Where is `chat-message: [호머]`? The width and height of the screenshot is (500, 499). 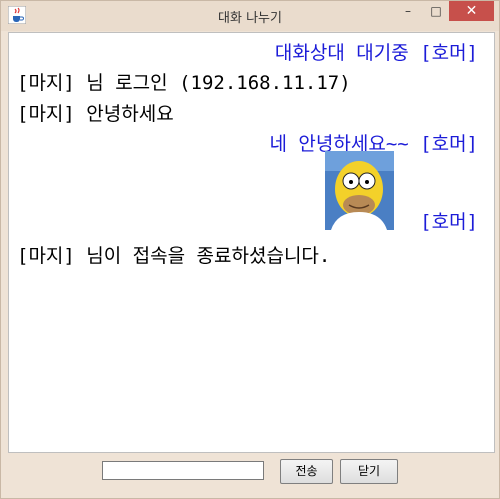 chat-message: [호머] is located at coordinates (449, 222).